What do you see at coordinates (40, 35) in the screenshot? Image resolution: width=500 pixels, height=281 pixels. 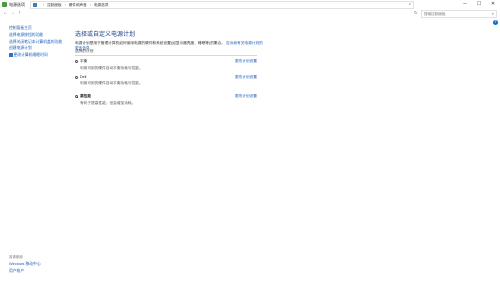 I see `sidebar-item-power-button: 选择电源按钮的功能` at bounding box center [40, 35].